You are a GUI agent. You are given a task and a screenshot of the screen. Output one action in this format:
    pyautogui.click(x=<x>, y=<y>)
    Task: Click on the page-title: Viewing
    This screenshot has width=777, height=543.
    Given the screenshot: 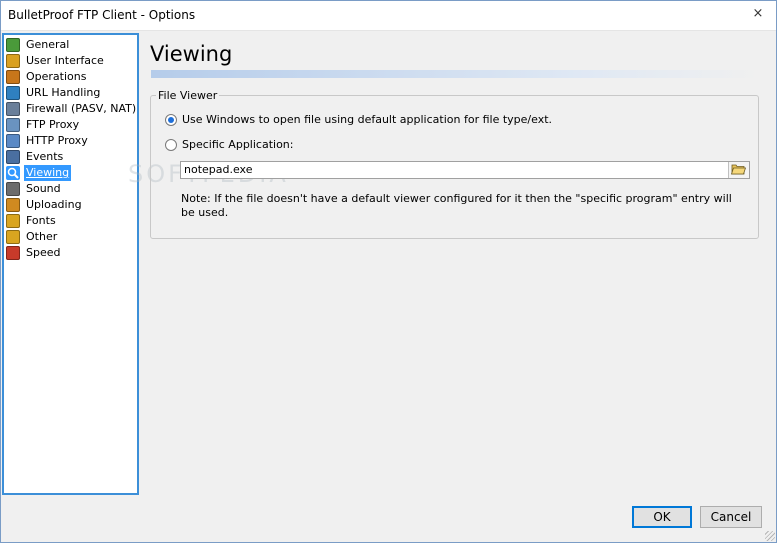 What is the action you would take?
    pyautogui.click(x=191, y=54)
    